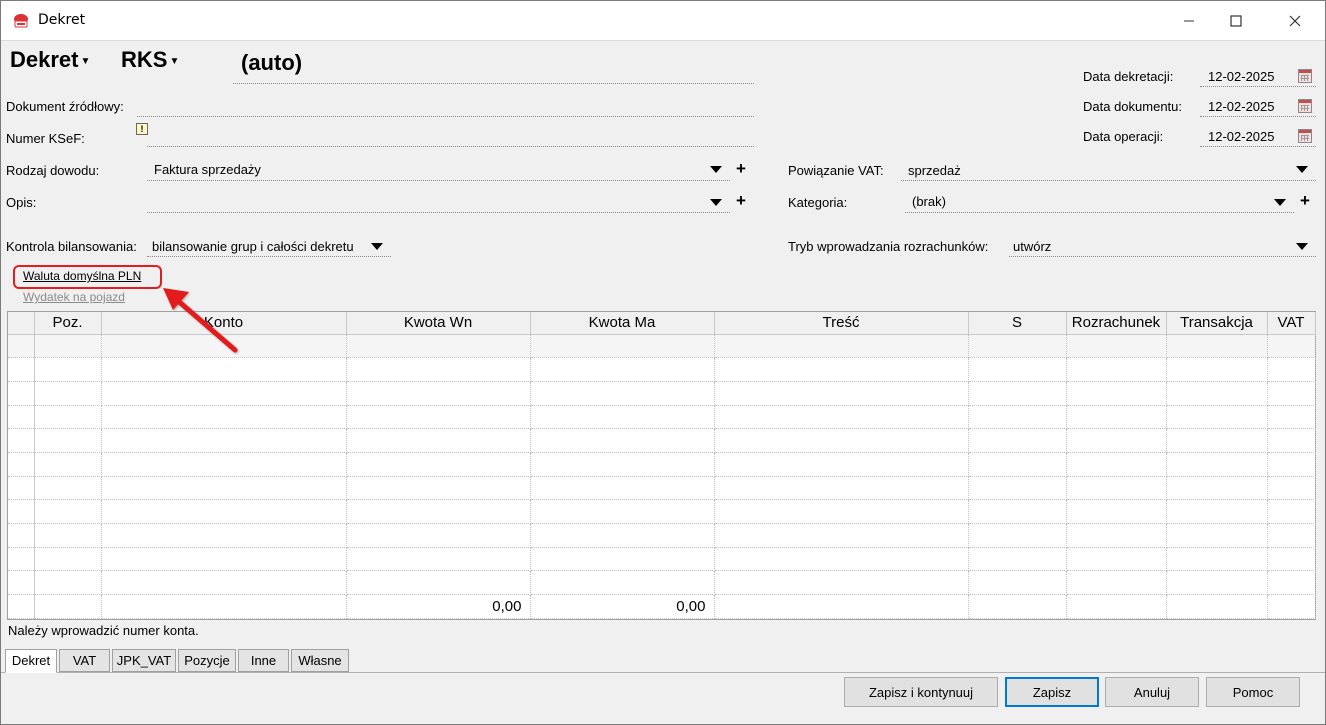 Image resolution: width=1326 pixels, height=725 pixels. Describe the element at coordinates (82, 276) in the screenshot. I see `waluta-link: Waluta domyślna PLN` at that location.